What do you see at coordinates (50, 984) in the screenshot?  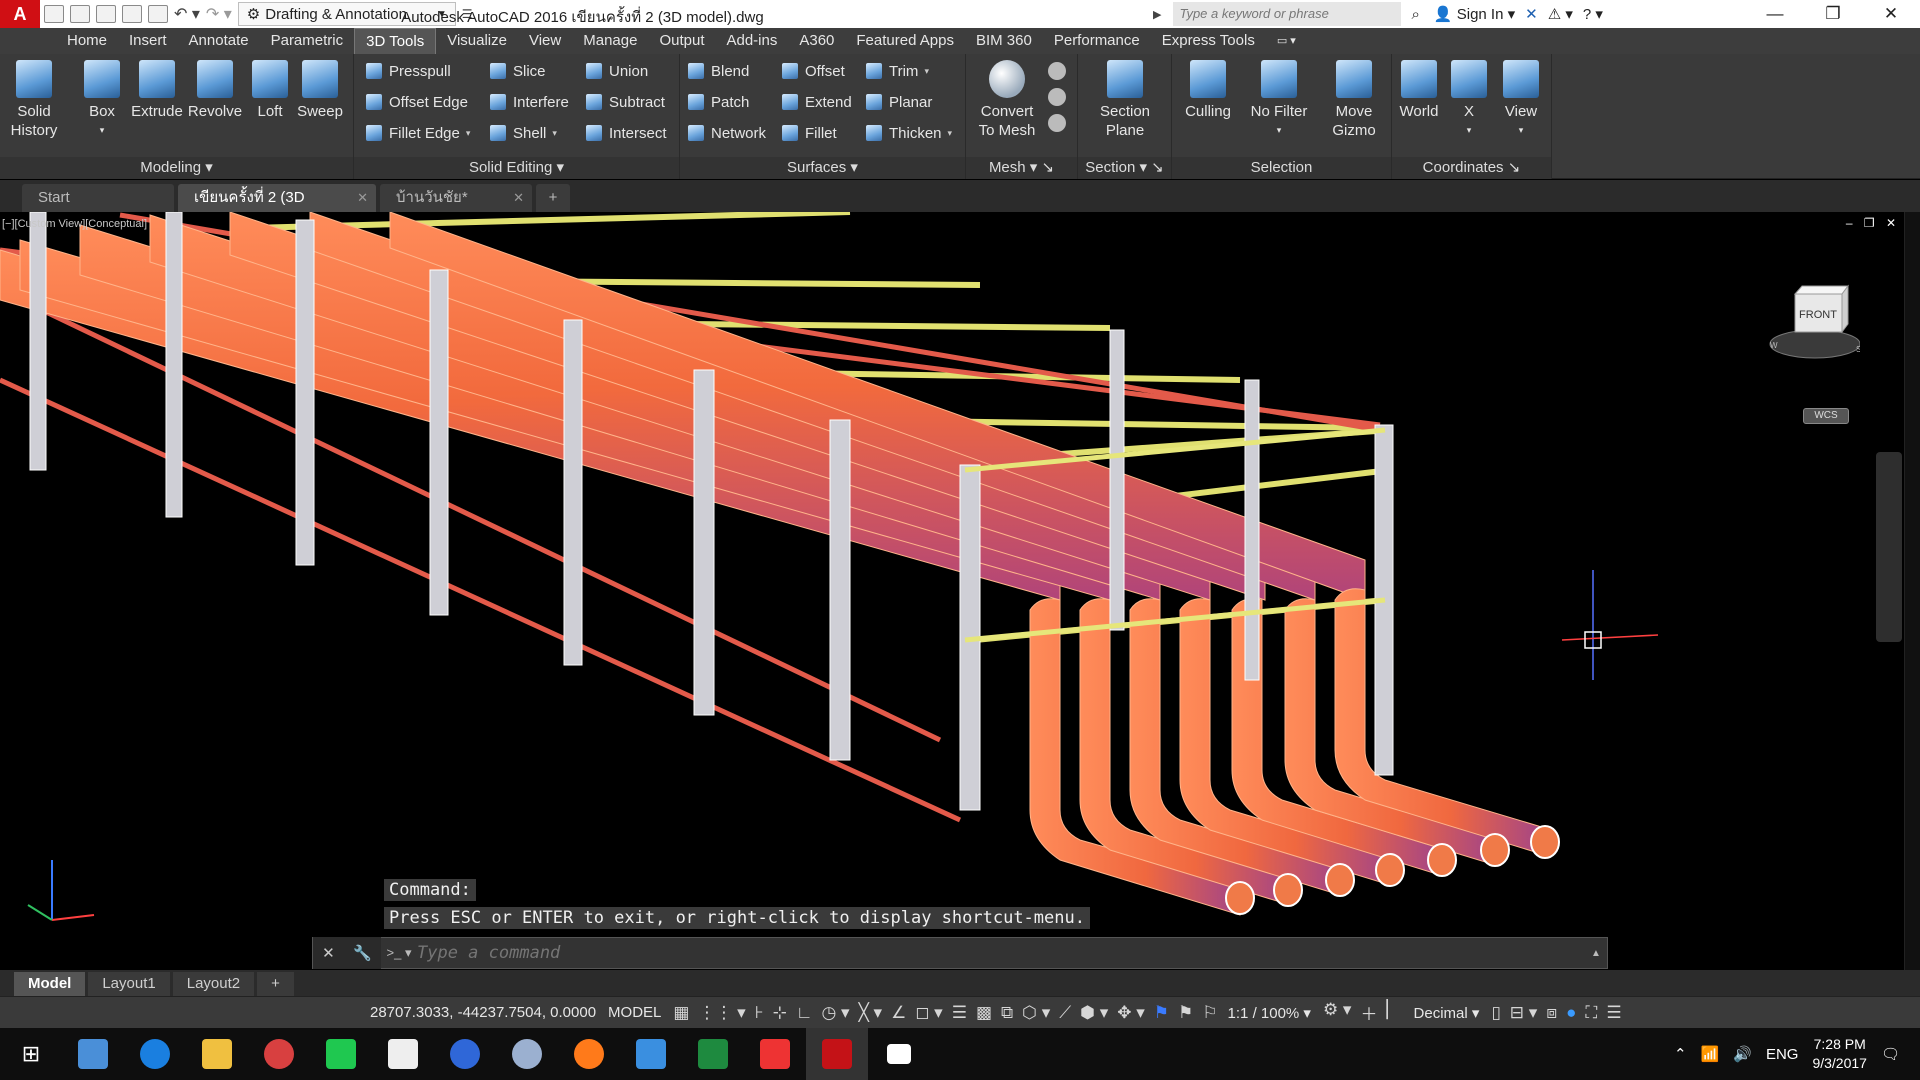 I see `layout-tab-model: Model` at bounding box center [50, 984].